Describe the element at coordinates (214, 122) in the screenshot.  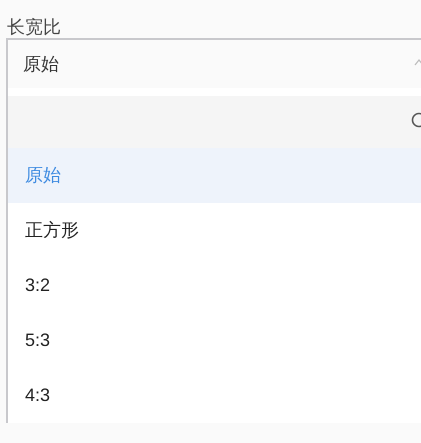
I see `search-field` at that location.